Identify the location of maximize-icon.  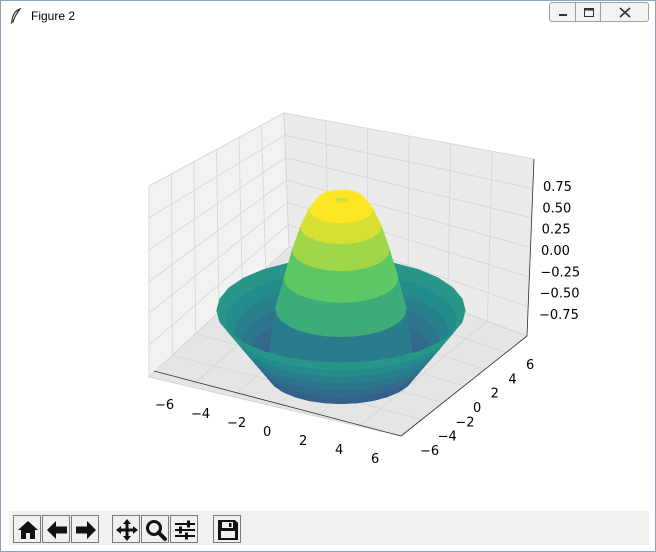
(589, 12).